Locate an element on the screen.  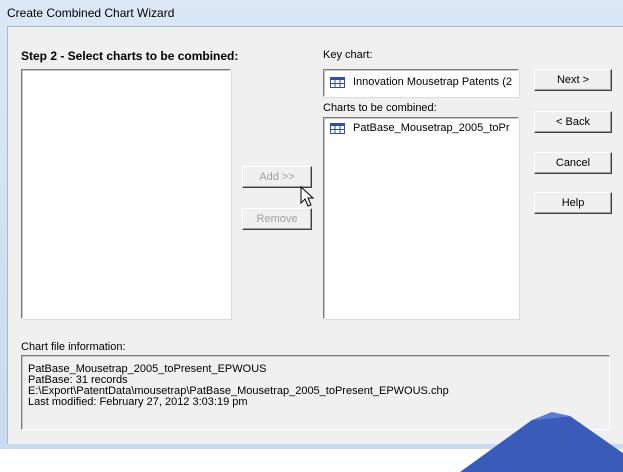
back-button: < Back is located at coordinates (573, 122).